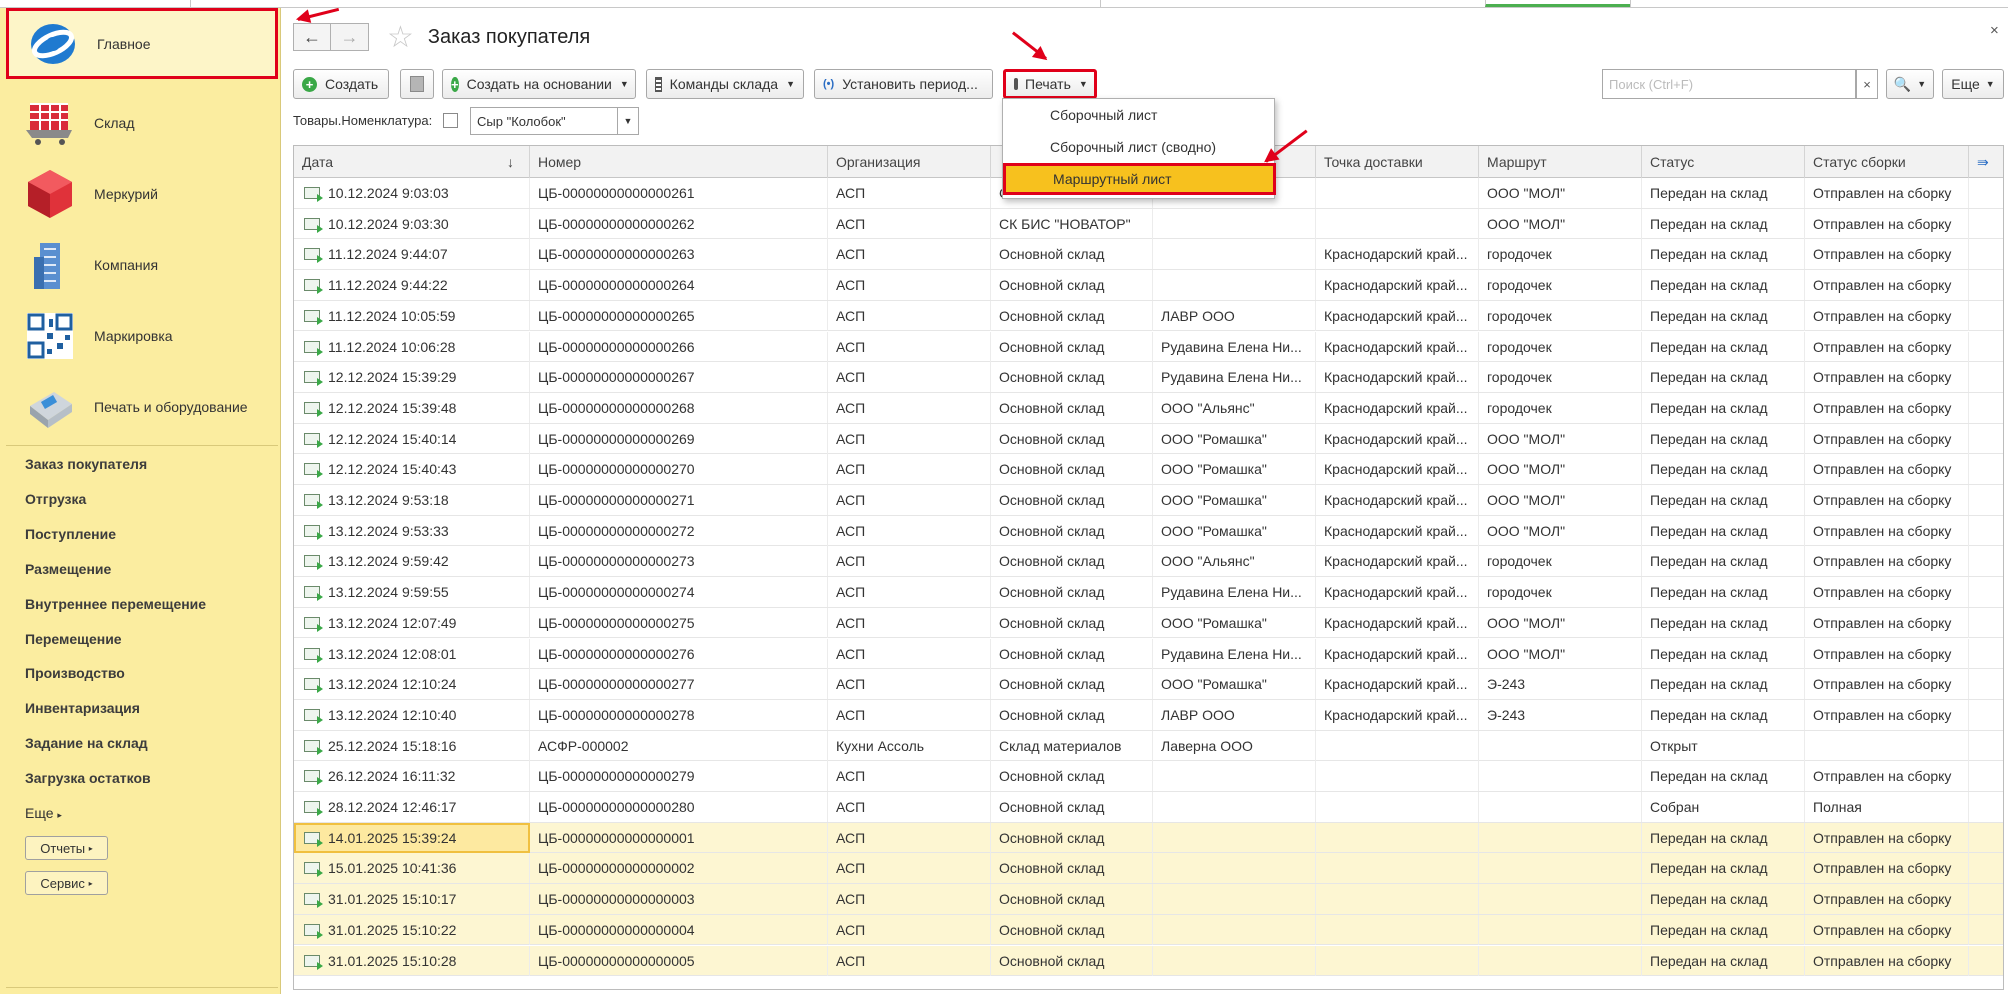 This screenshot has height=994, width=2008. I want to click on search-clear-icon: ×, so click(1867, 84).